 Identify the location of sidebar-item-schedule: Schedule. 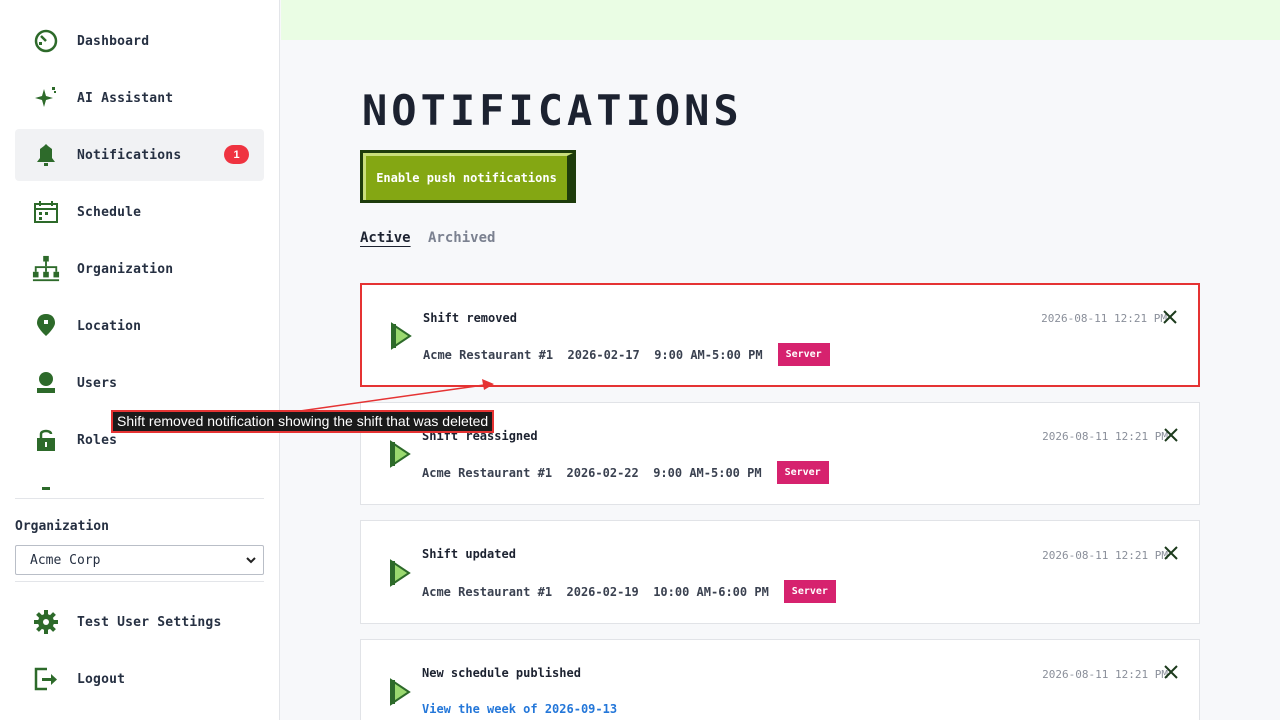
(139, 212).